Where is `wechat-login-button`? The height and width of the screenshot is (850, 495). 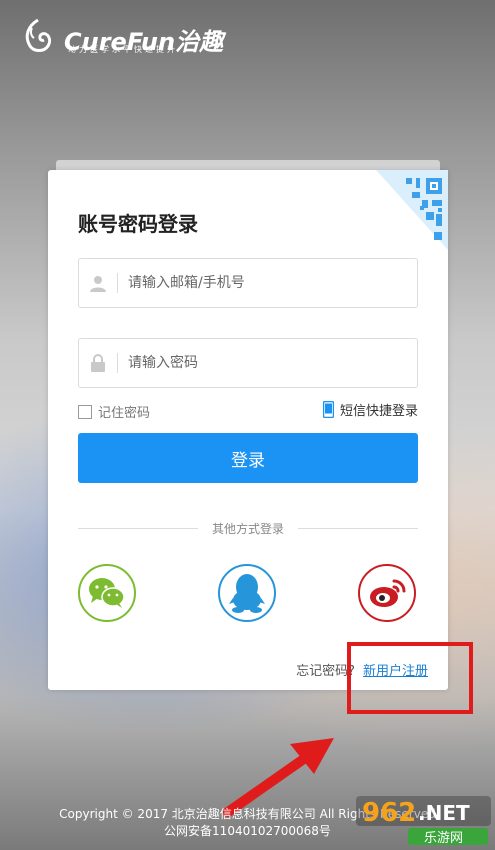
wechat-login-button is located at coordinates (107, 593).